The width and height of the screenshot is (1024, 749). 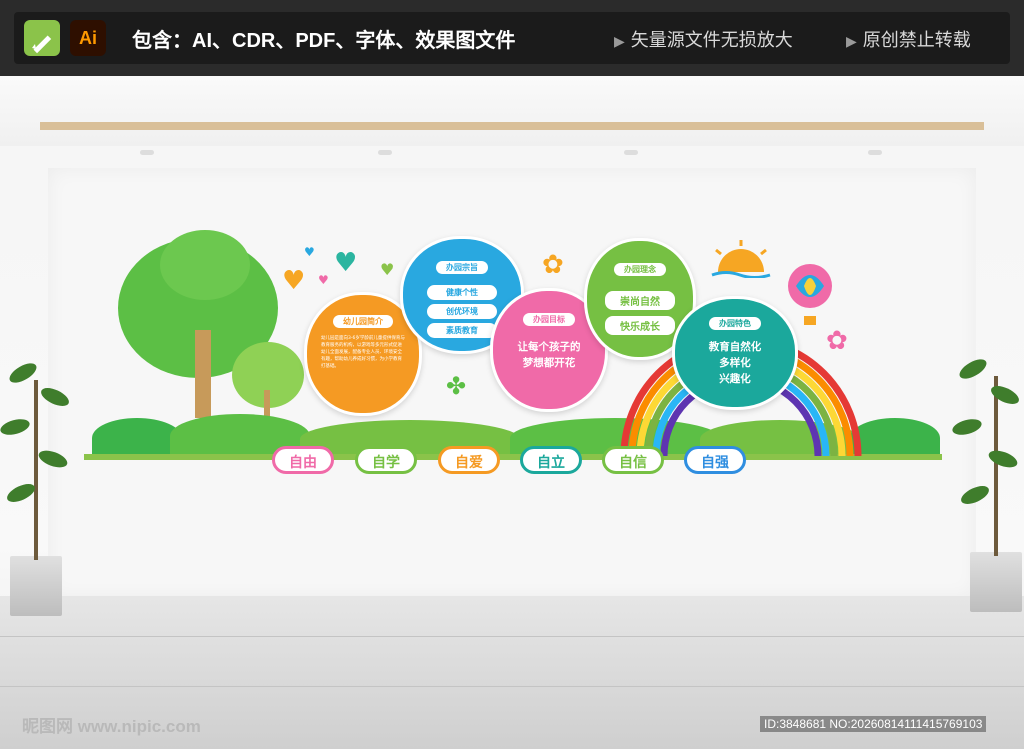 What do you see at coordinates (916, 40) in the screenshot?
I see `notice-original-text: 原创禁止转载` at bounding box center [916, 40].